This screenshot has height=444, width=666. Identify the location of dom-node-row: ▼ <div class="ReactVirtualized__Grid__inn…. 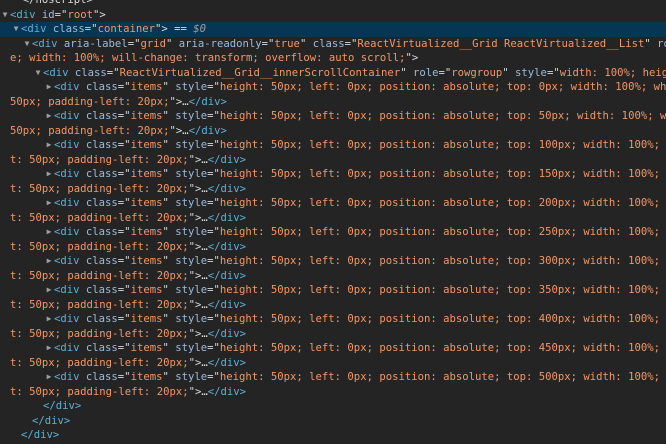
(333, 73).